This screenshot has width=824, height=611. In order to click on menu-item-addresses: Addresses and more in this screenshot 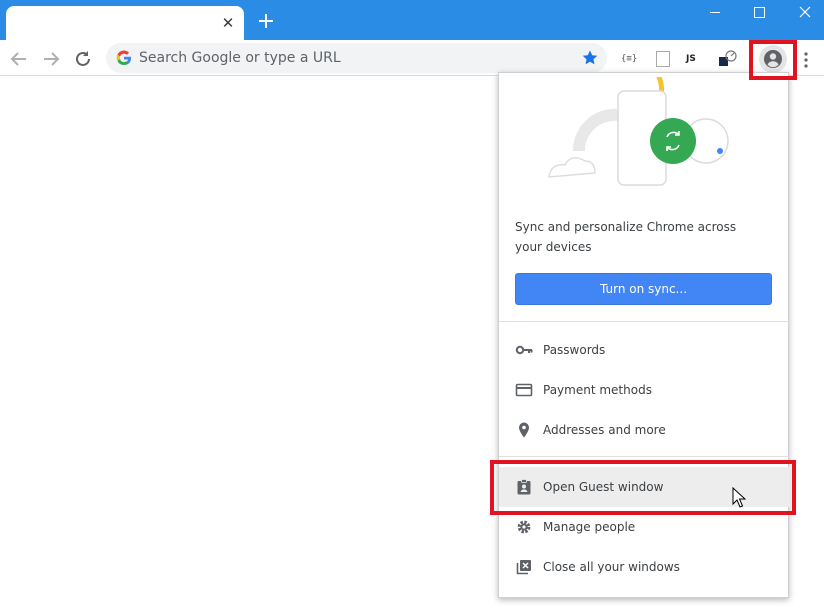, I will do `click(644, 430)`.